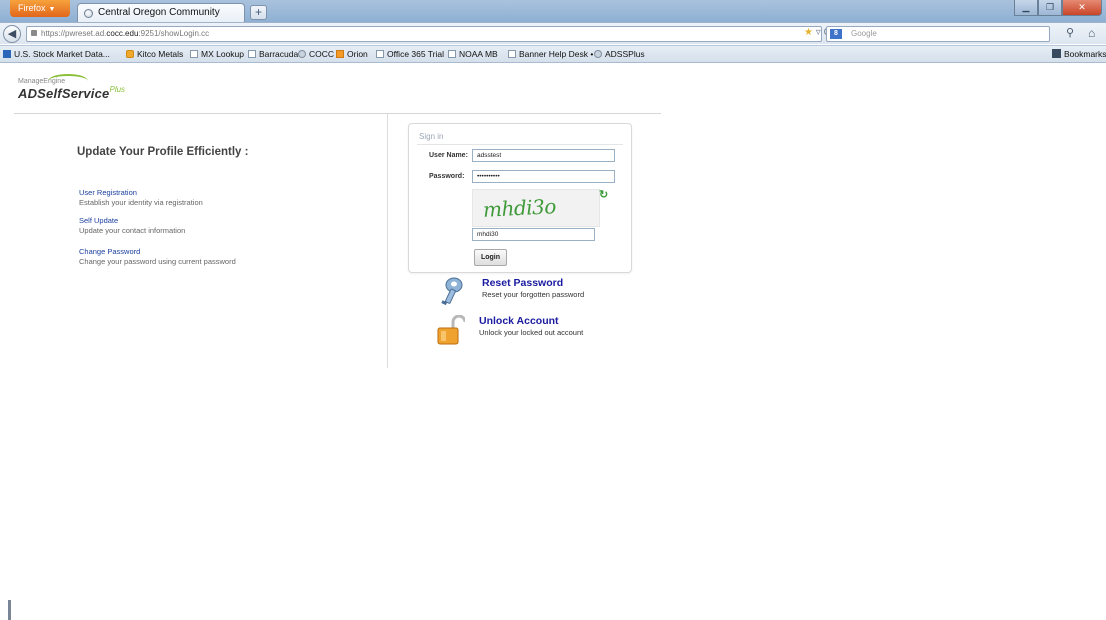 Image resolution: width=1106 pixels, height=620 pixels. What do you see at coordinates (34, 33) in the screenshot?
I see `lock-icon` at bounding box center [34, 33].